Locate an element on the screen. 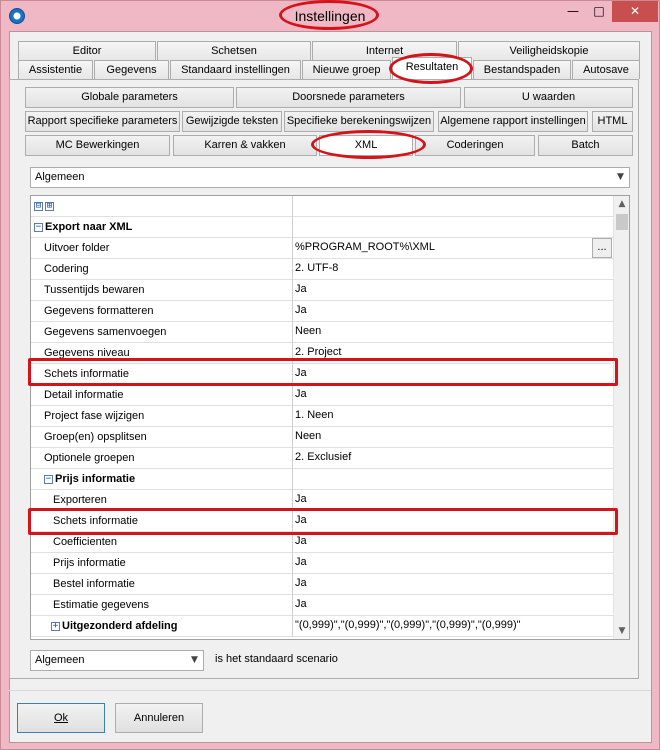 The height and width of the screenshot is (750, 660). property-name: Detail informatie is located at coordinates (162, 395).